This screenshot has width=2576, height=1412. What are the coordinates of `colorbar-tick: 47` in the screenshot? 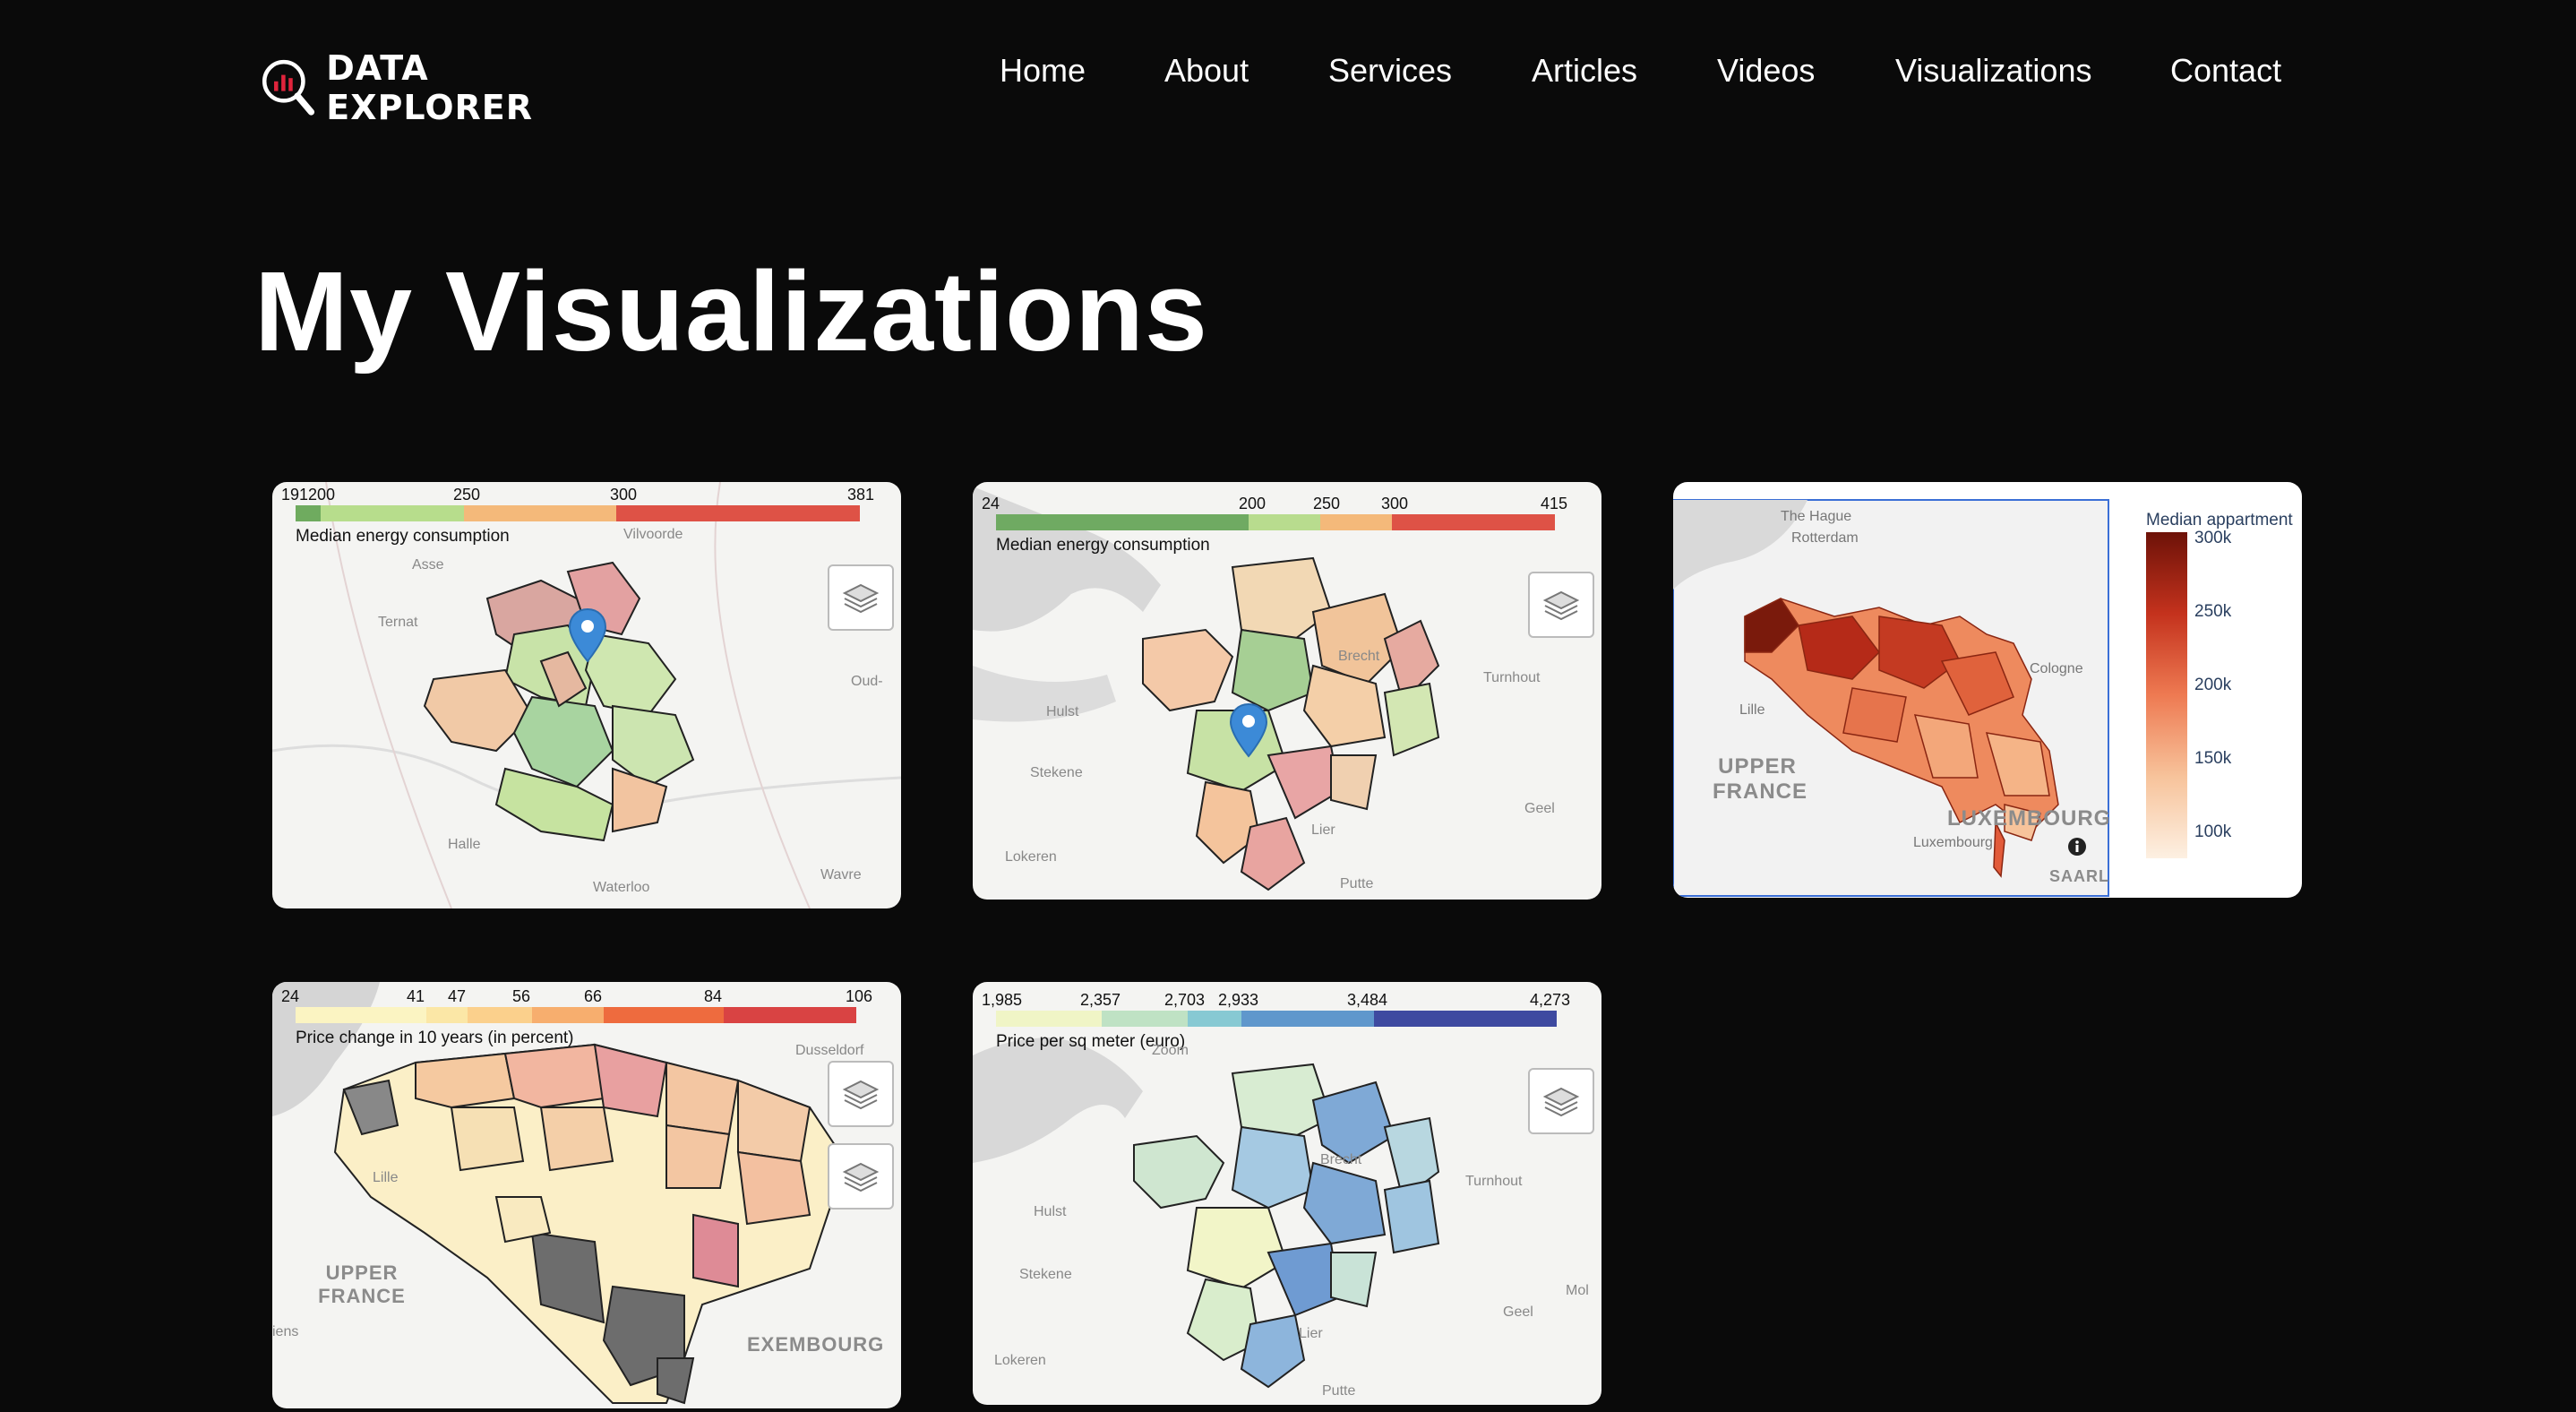 It's located at (457, 996).